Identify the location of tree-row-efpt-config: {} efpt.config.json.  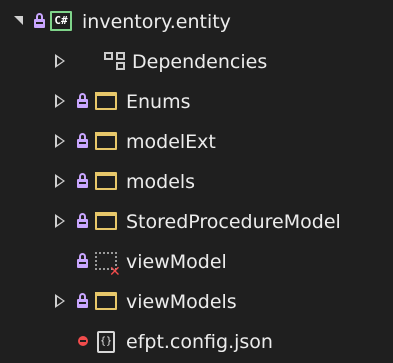
(196, 343).